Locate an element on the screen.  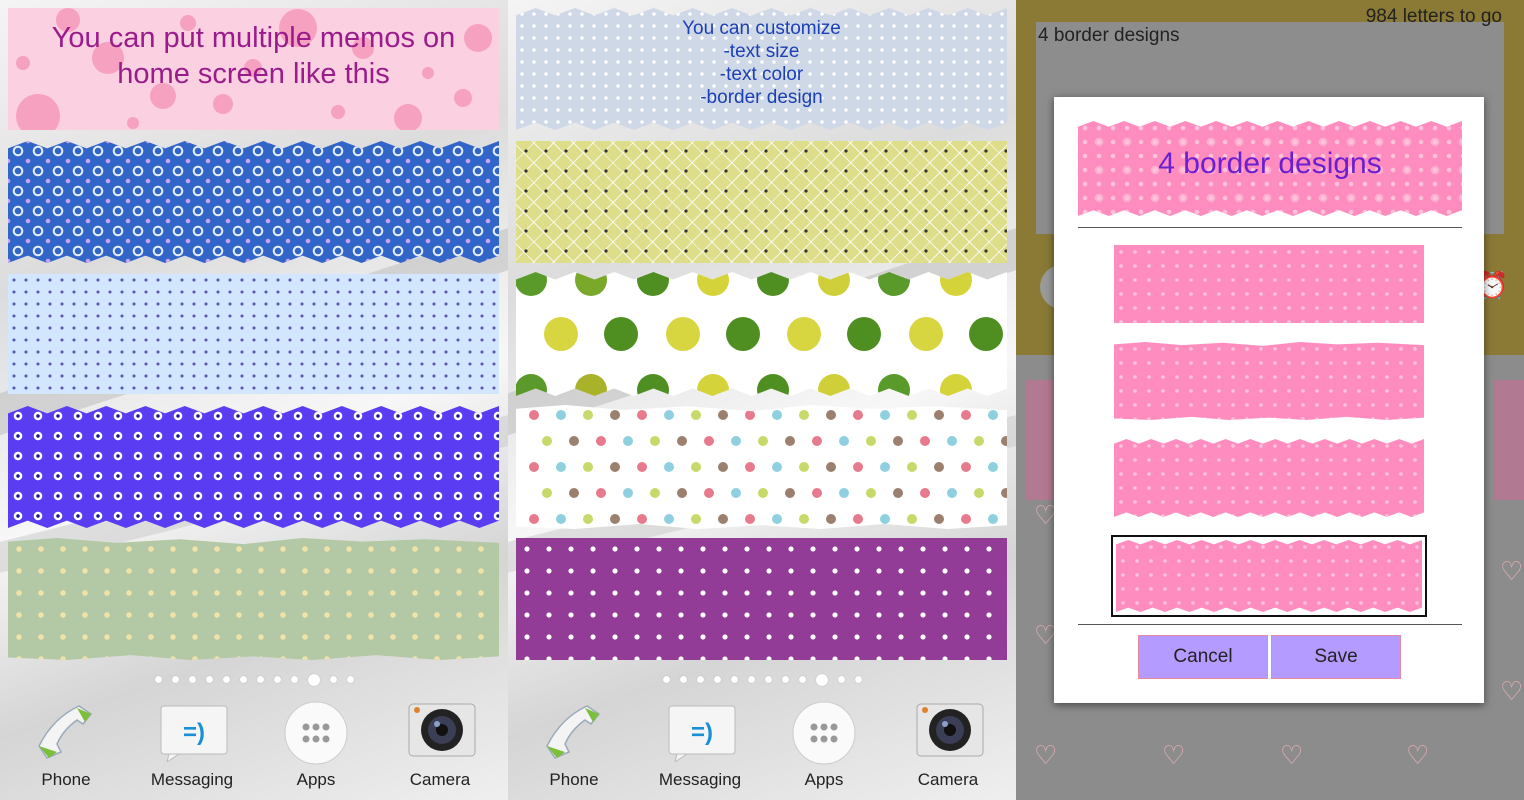
letters-remaining-counter: 984 letters to go is located at coordinates (1433, 16).